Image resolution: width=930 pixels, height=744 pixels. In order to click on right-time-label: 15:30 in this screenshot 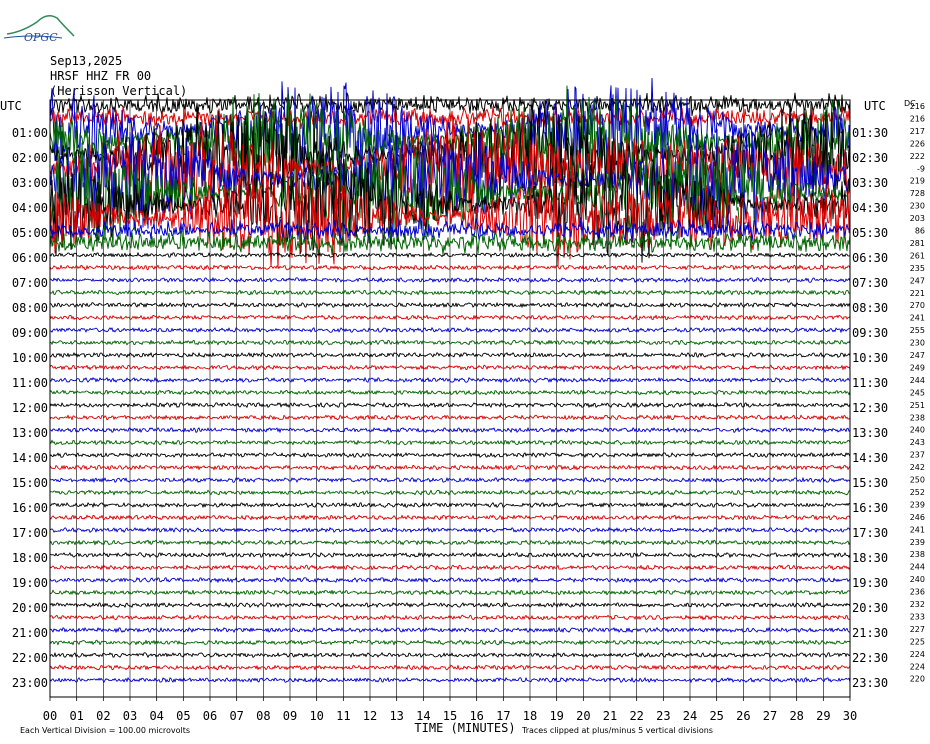, I will do `click(870, 483)`.